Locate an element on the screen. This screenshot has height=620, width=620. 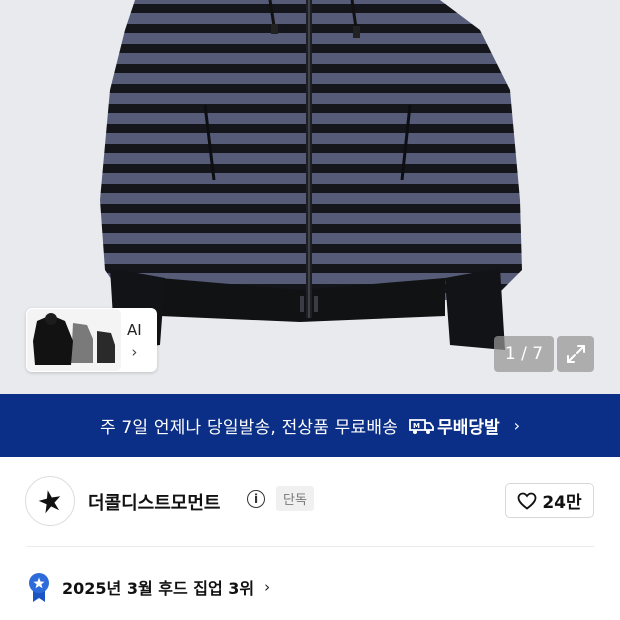
variant-thumbnail-image is located at coordinates (74, 340).